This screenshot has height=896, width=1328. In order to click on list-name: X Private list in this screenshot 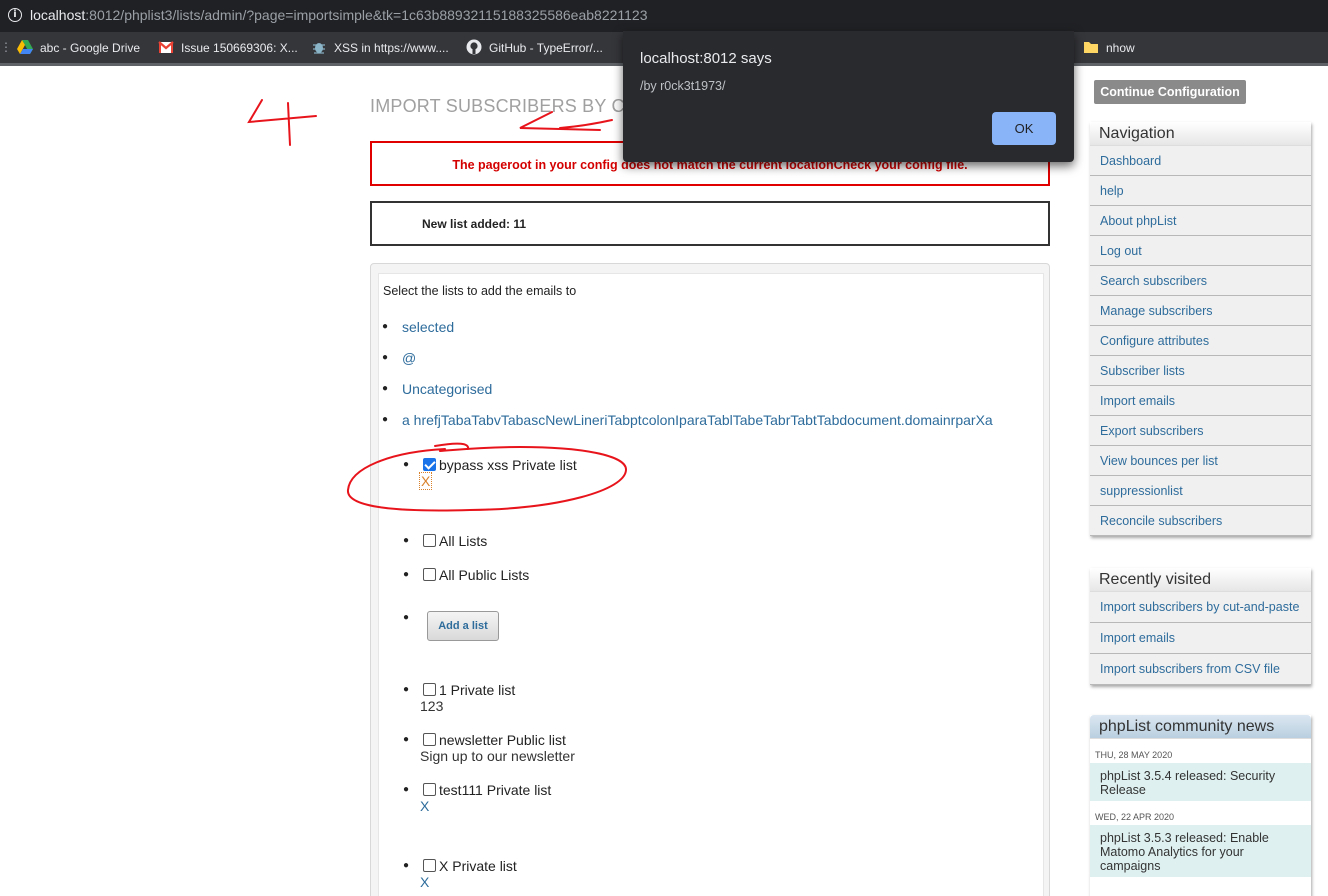, I will do `click(478, 866)`.